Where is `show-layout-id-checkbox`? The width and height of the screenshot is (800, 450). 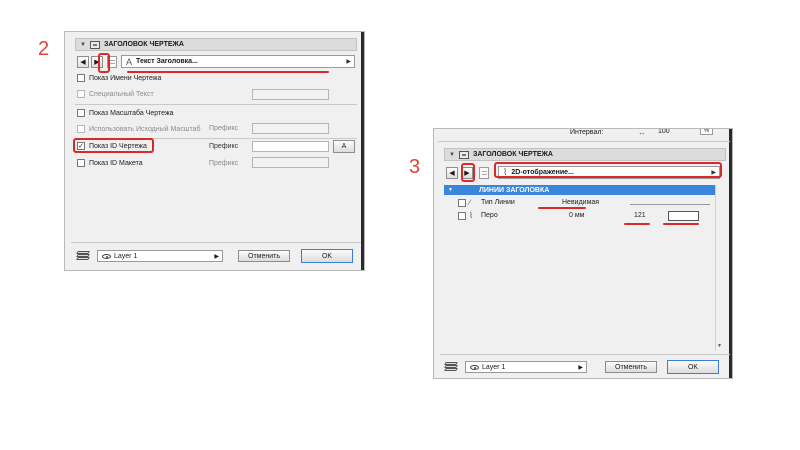
show-layout-id-checkbox is located at coordinates (81, 163).